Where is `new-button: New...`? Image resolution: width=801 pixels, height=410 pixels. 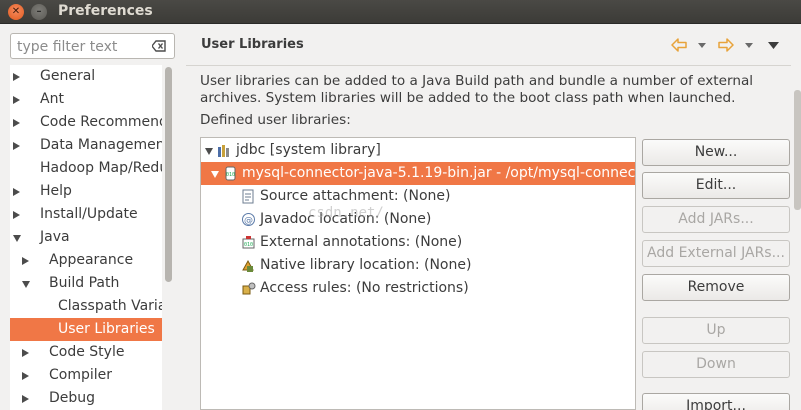
new-button: New... is located at coordinates (716, 152).